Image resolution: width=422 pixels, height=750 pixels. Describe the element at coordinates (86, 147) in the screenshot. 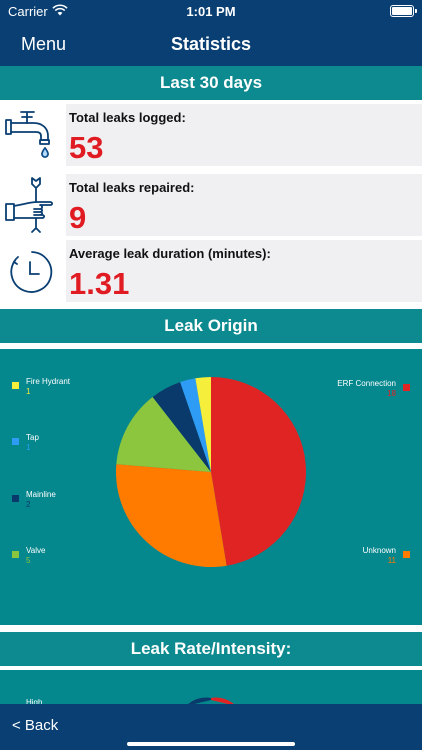

I see `stat-value: 53` at that location.